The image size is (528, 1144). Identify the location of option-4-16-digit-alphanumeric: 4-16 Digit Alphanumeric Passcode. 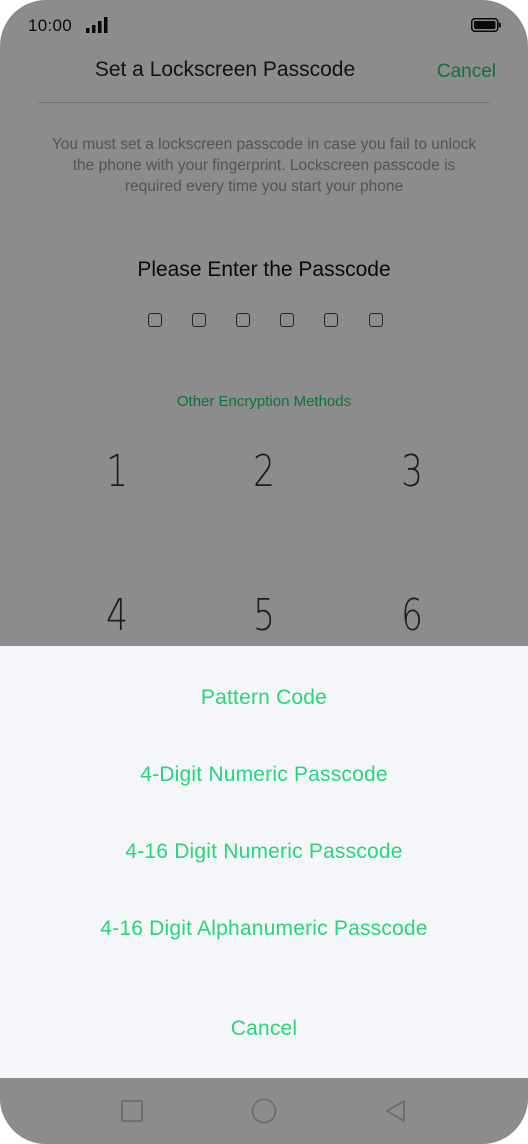
(264, 929).